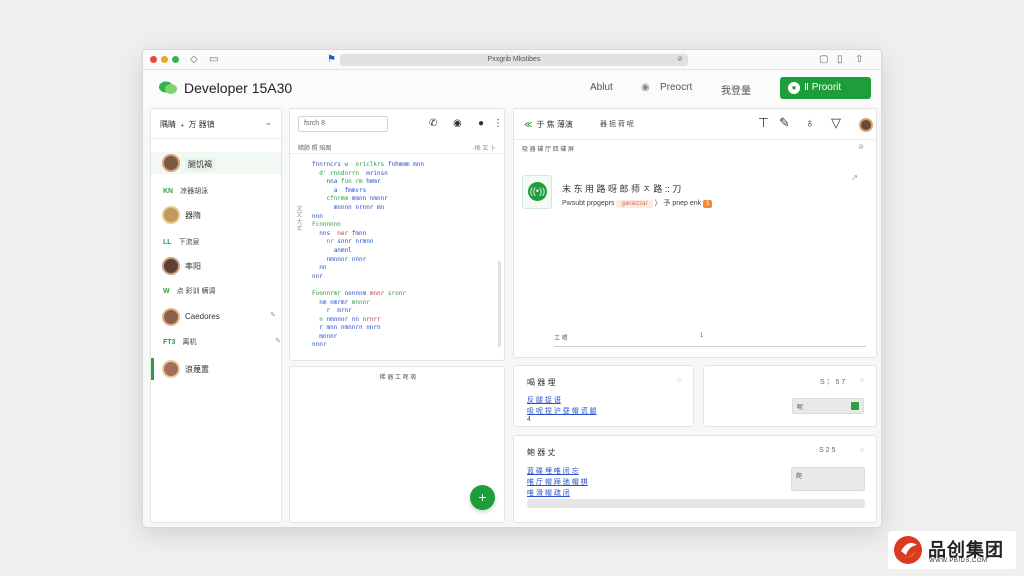 This screenshot has width=1024, height=576. Describe the element at coordinates (404, 182) in the screenshot. I see `code-line: nna fun rm hmmr` at that location.